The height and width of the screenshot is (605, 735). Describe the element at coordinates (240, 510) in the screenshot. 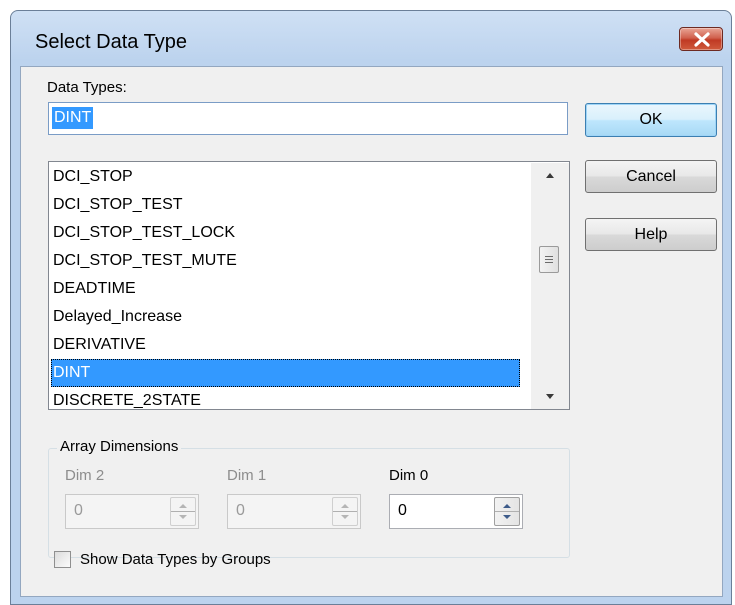

I see `dim1-value: 0` at that location.